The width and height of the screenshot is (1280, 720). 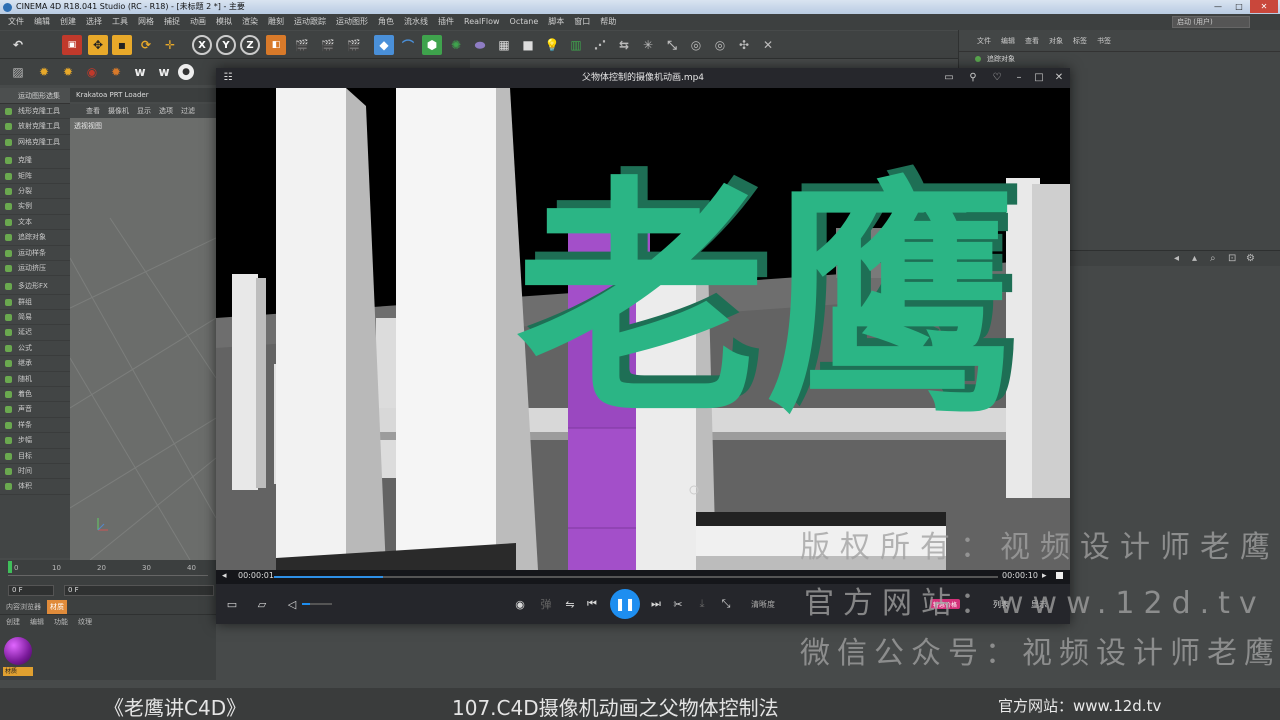 I want to click on mograph-tool-item: 着色, so click(x=35, y=395).